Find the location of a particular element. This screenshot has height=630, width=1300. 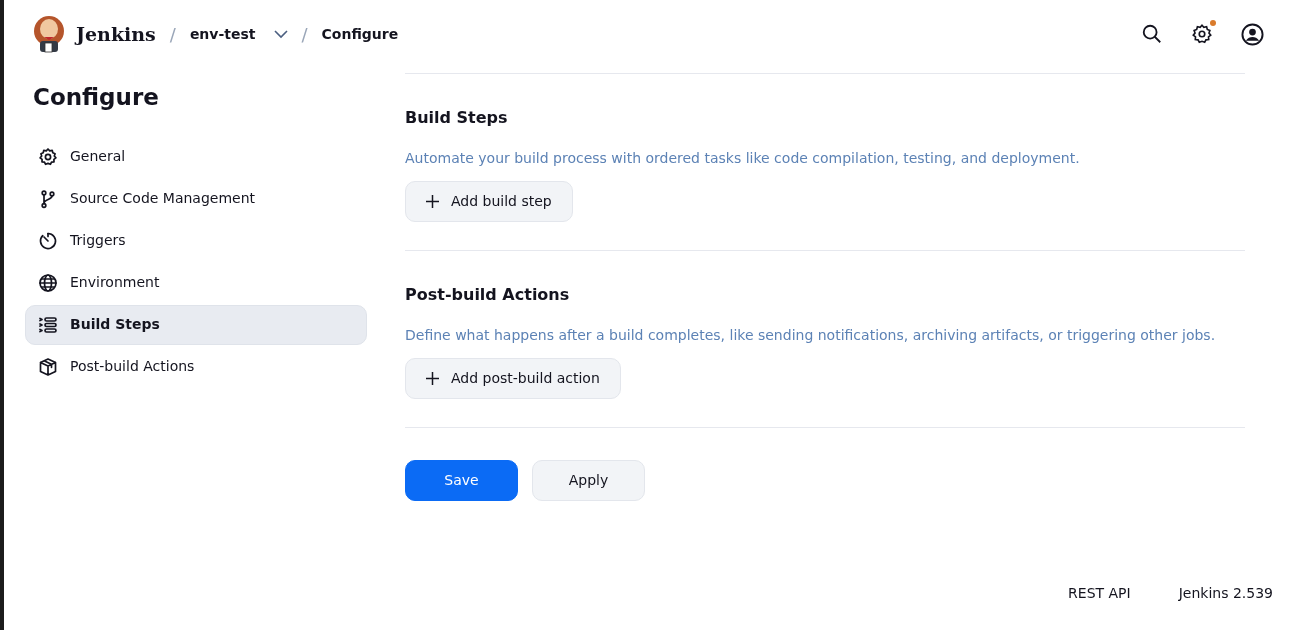

add-button: Add build step is located at coordinates (489, 201).